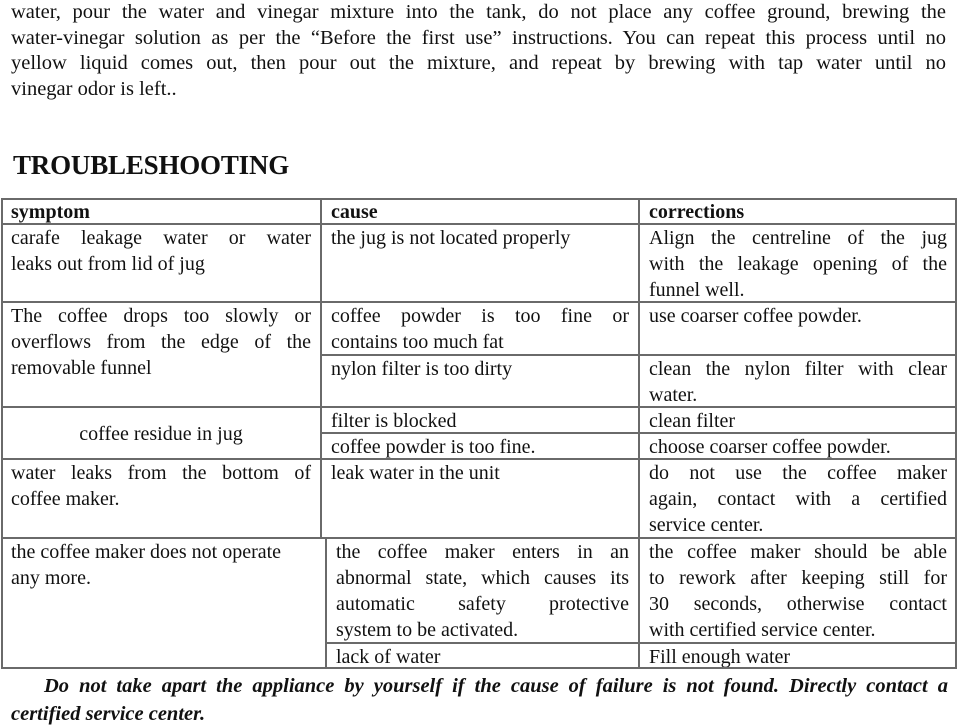 The image size is (960, 728). Describe the element at coordinates (480, 420) in the screenshot. I see `table-row-cause: filter is blocked` at that location.